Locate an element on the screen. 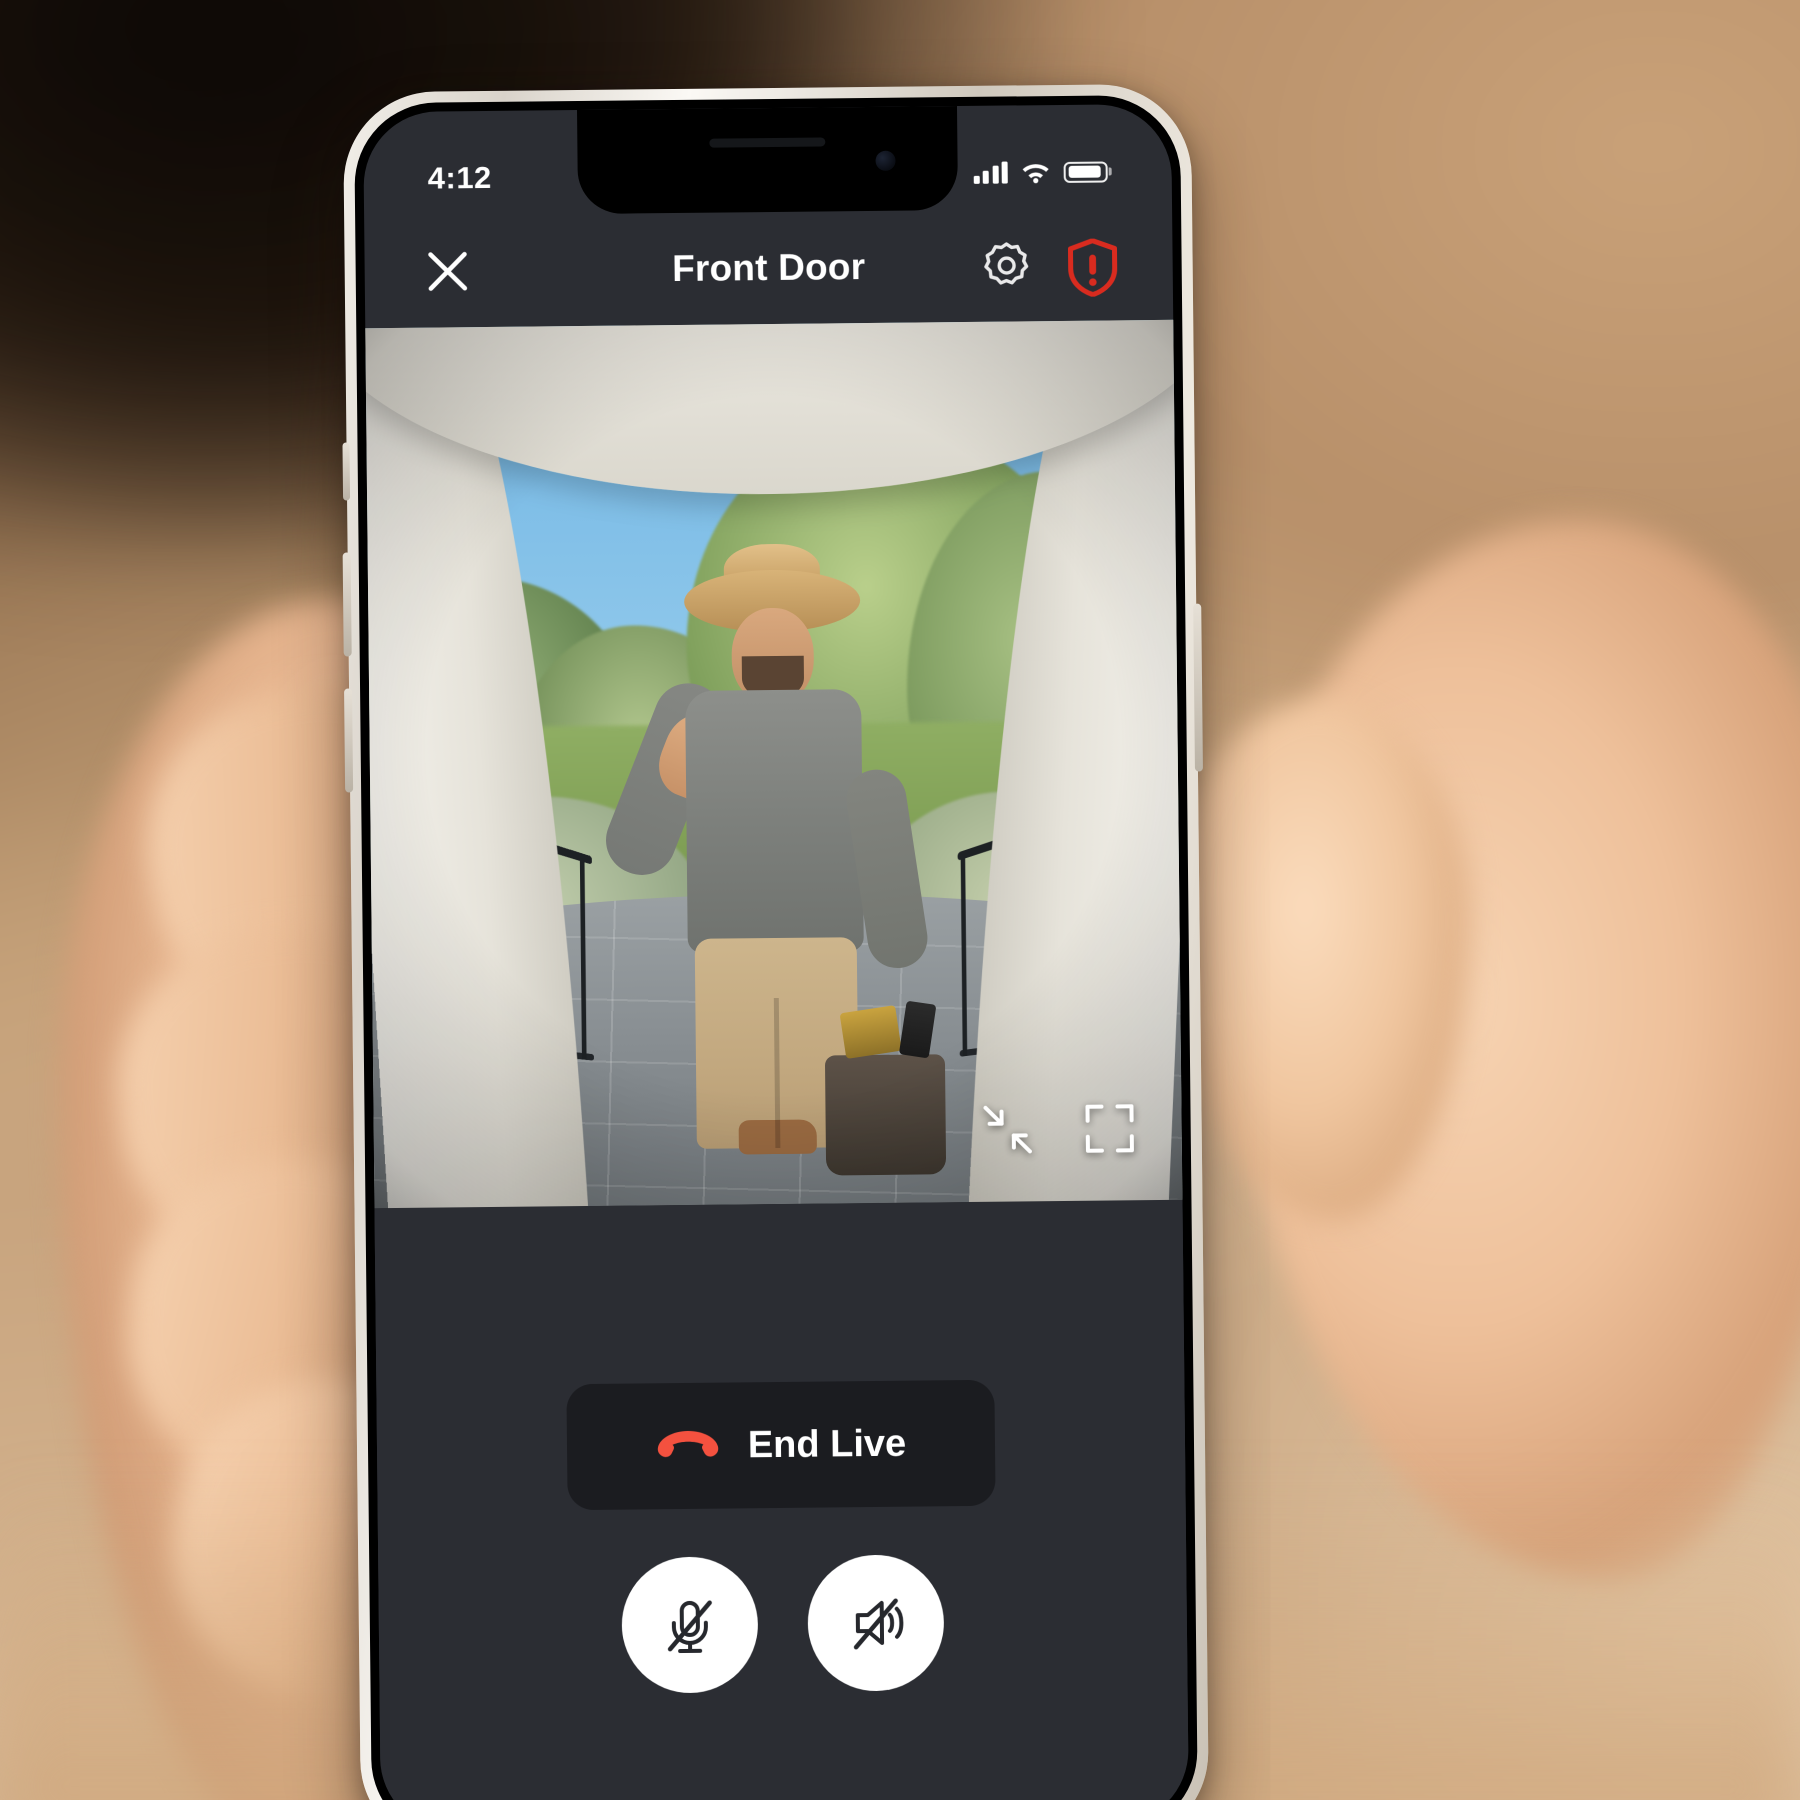 This screenshot has width=1800, height=1800. navigation-actions is located at coordinates (1049, 268).